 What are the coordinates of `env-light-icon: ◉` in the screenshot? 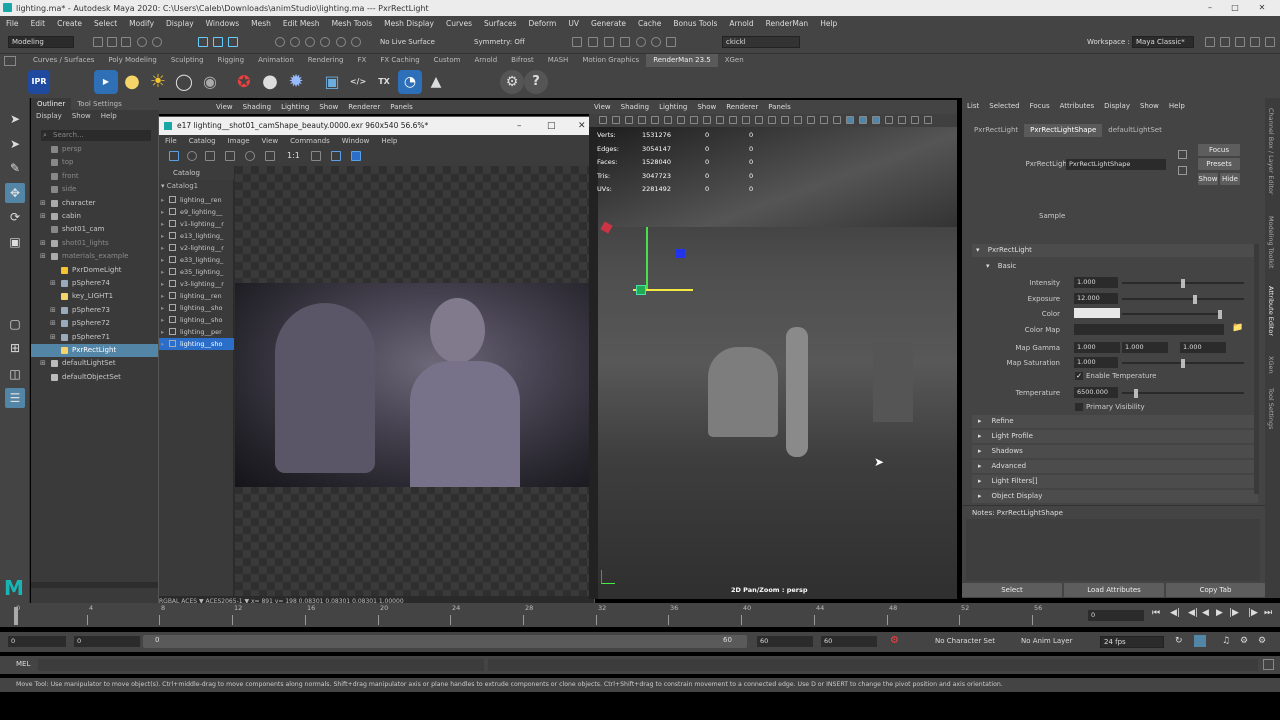 It's located at (210, 82).